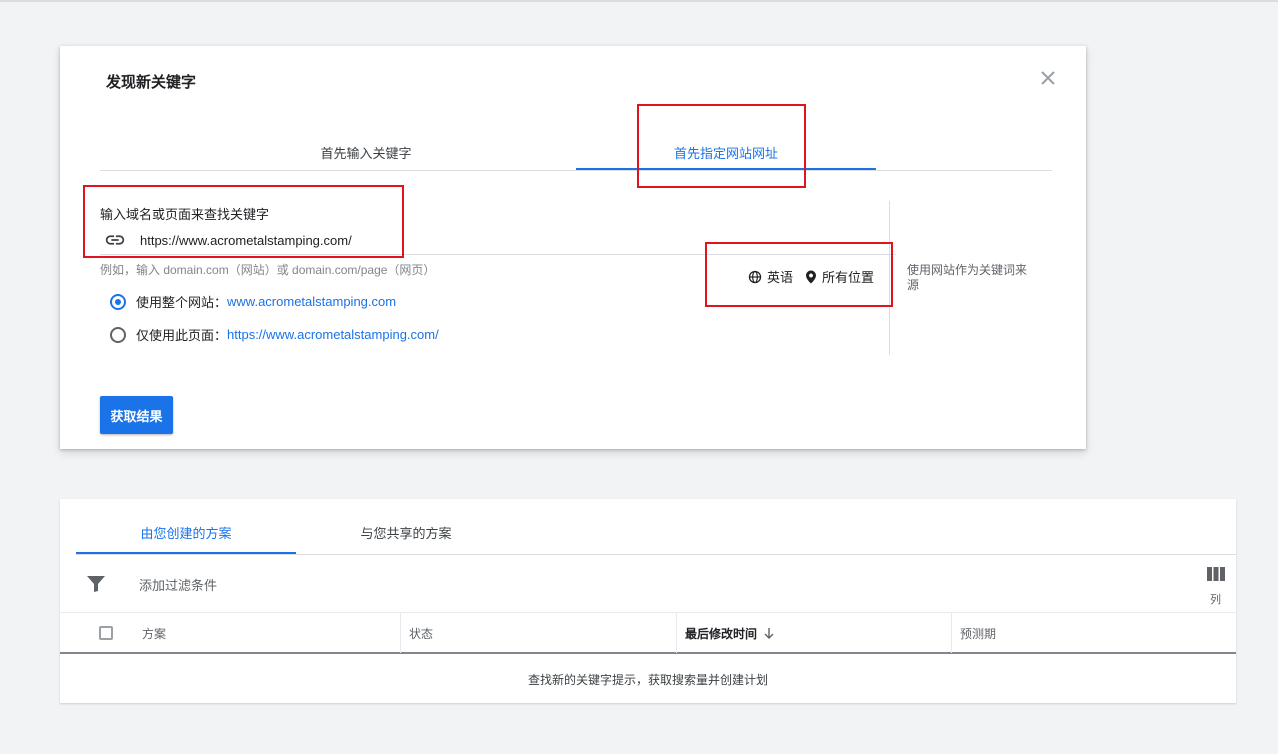 This screenshot has width=1278, height=754. I want to click on close-icon, so click(1048, 78).